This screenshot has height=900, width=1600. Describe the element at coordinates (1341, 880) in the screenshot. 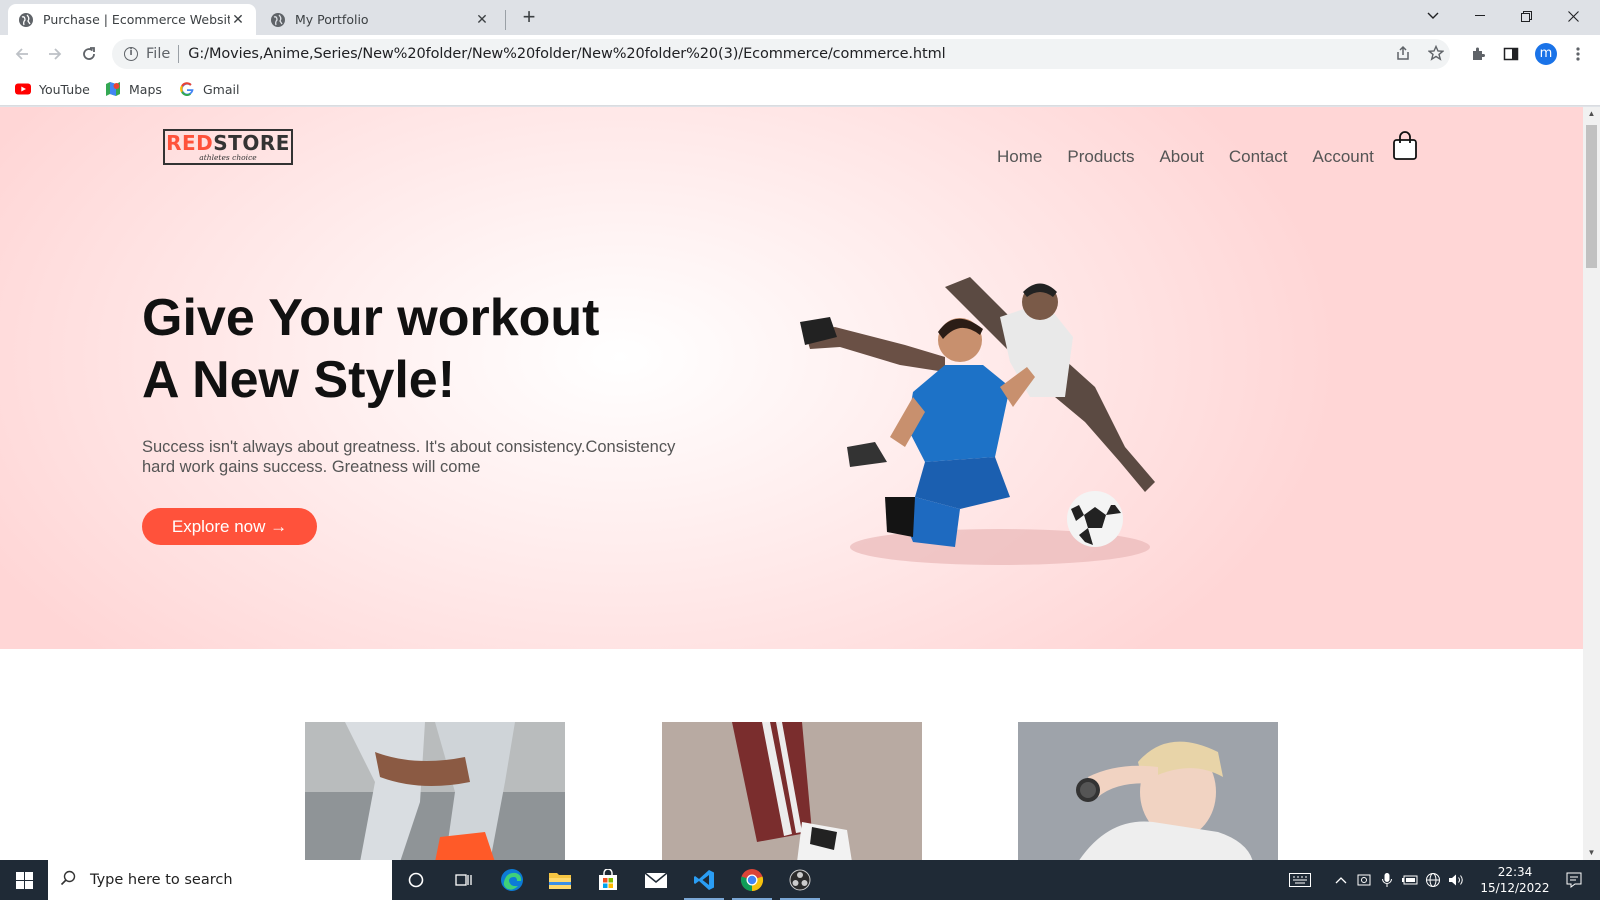

I see `chevron-up-icon` at that location.